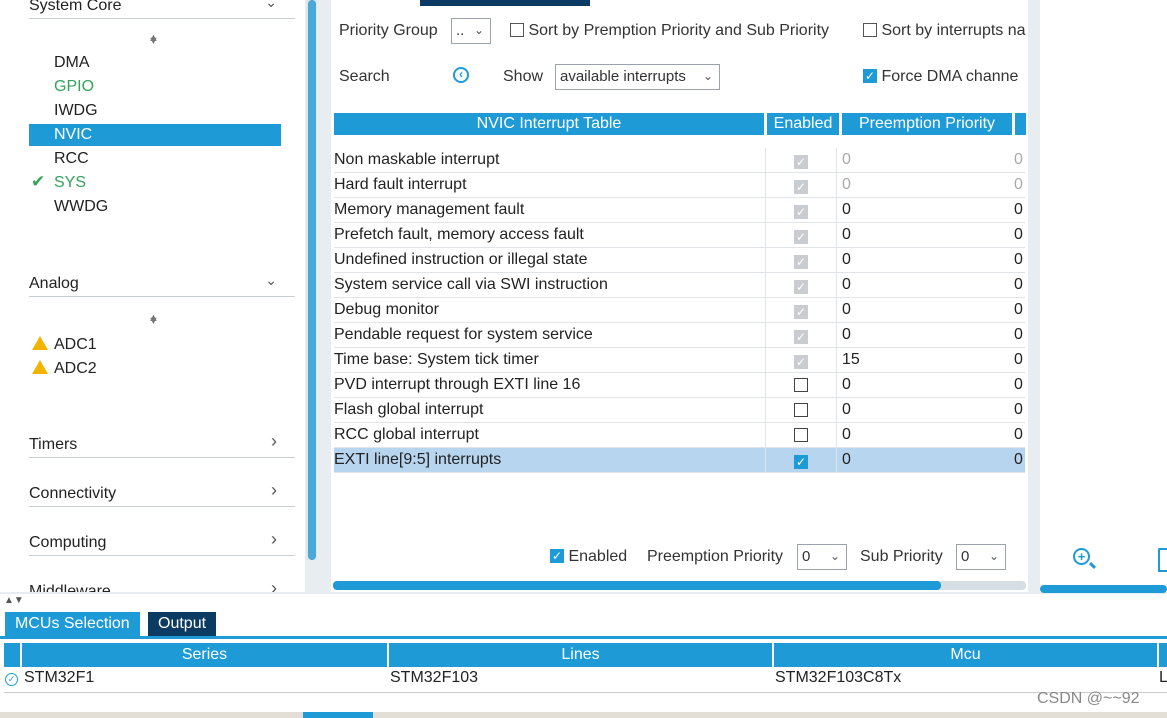  Describe the element at coordinates (162, 493) in the screenshot. I see `category-connectivity: Connectivity ›` at that location.